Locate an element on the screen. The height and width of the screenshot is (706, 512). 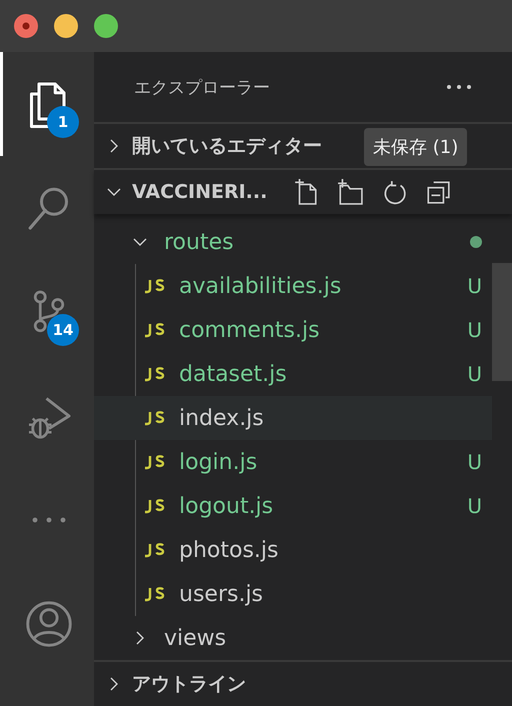
account-icon is located at coordinates (49, 624).